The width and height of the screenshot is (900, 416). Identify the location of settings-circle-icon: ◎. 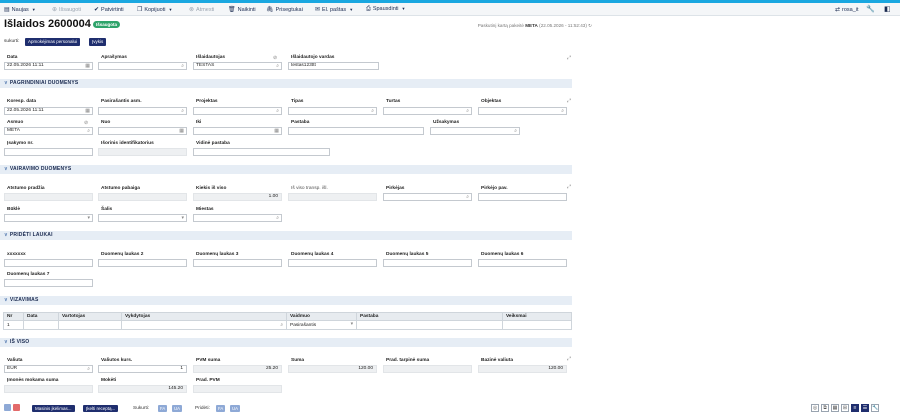
(815, 408).